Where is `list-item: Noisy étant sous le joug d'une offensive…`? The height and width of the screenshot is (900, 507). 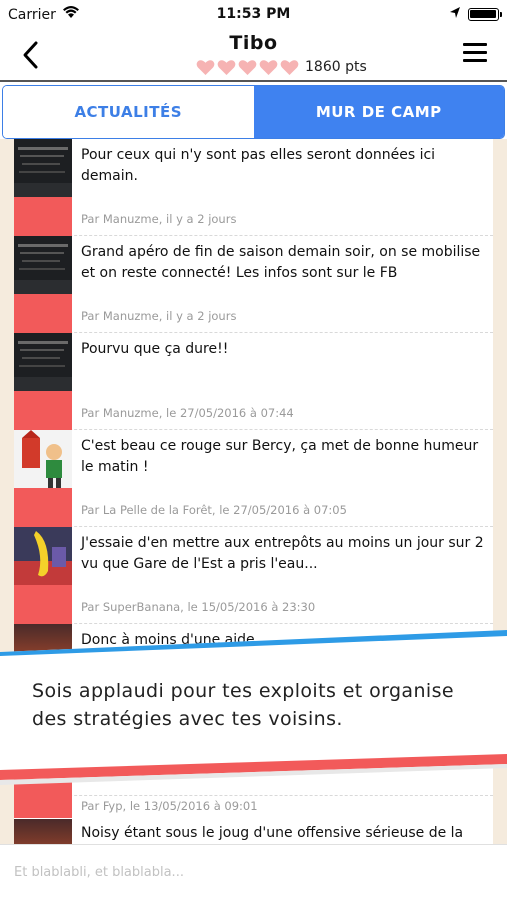 list-item: Noisy étant sous le joug d'une offensive… is located at coordinates (253, 831).